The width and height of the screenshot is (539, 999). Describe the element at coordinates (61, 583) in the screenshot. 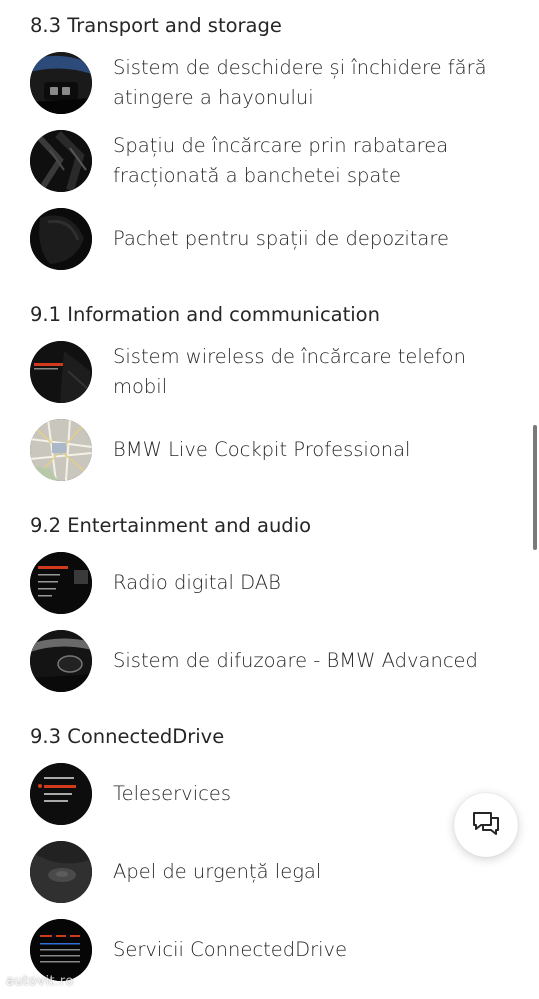

I see `thumbnail-radio-dab` at that location.